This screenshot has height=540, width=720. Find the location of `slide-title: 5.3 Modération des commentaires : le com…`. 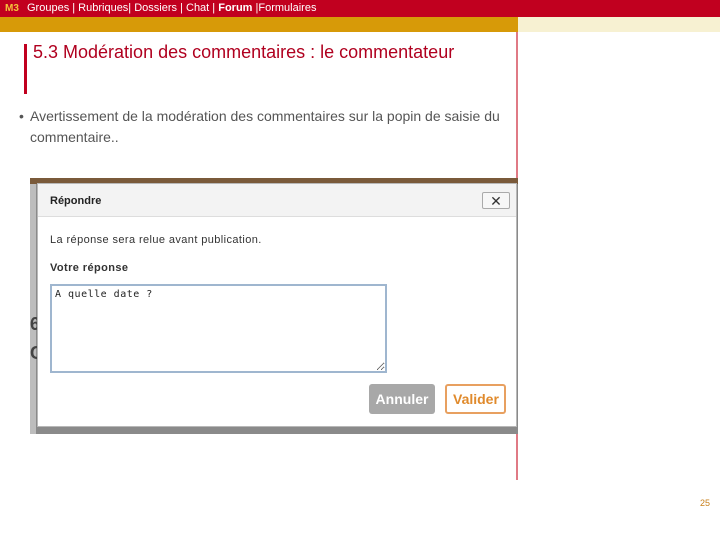

slide-title: 5.3 Modération des commentaires : le com… is located at coordinates (244, 52).